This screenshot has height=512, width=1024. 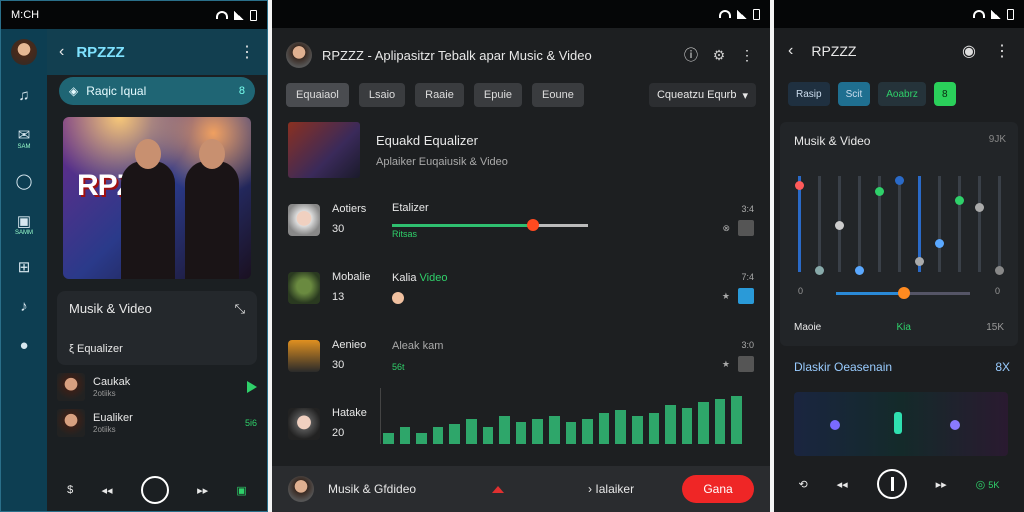 I want to click on list-item: Mobalie 13 Kalia Video 7:4 ★, so click(x=521, y=288).